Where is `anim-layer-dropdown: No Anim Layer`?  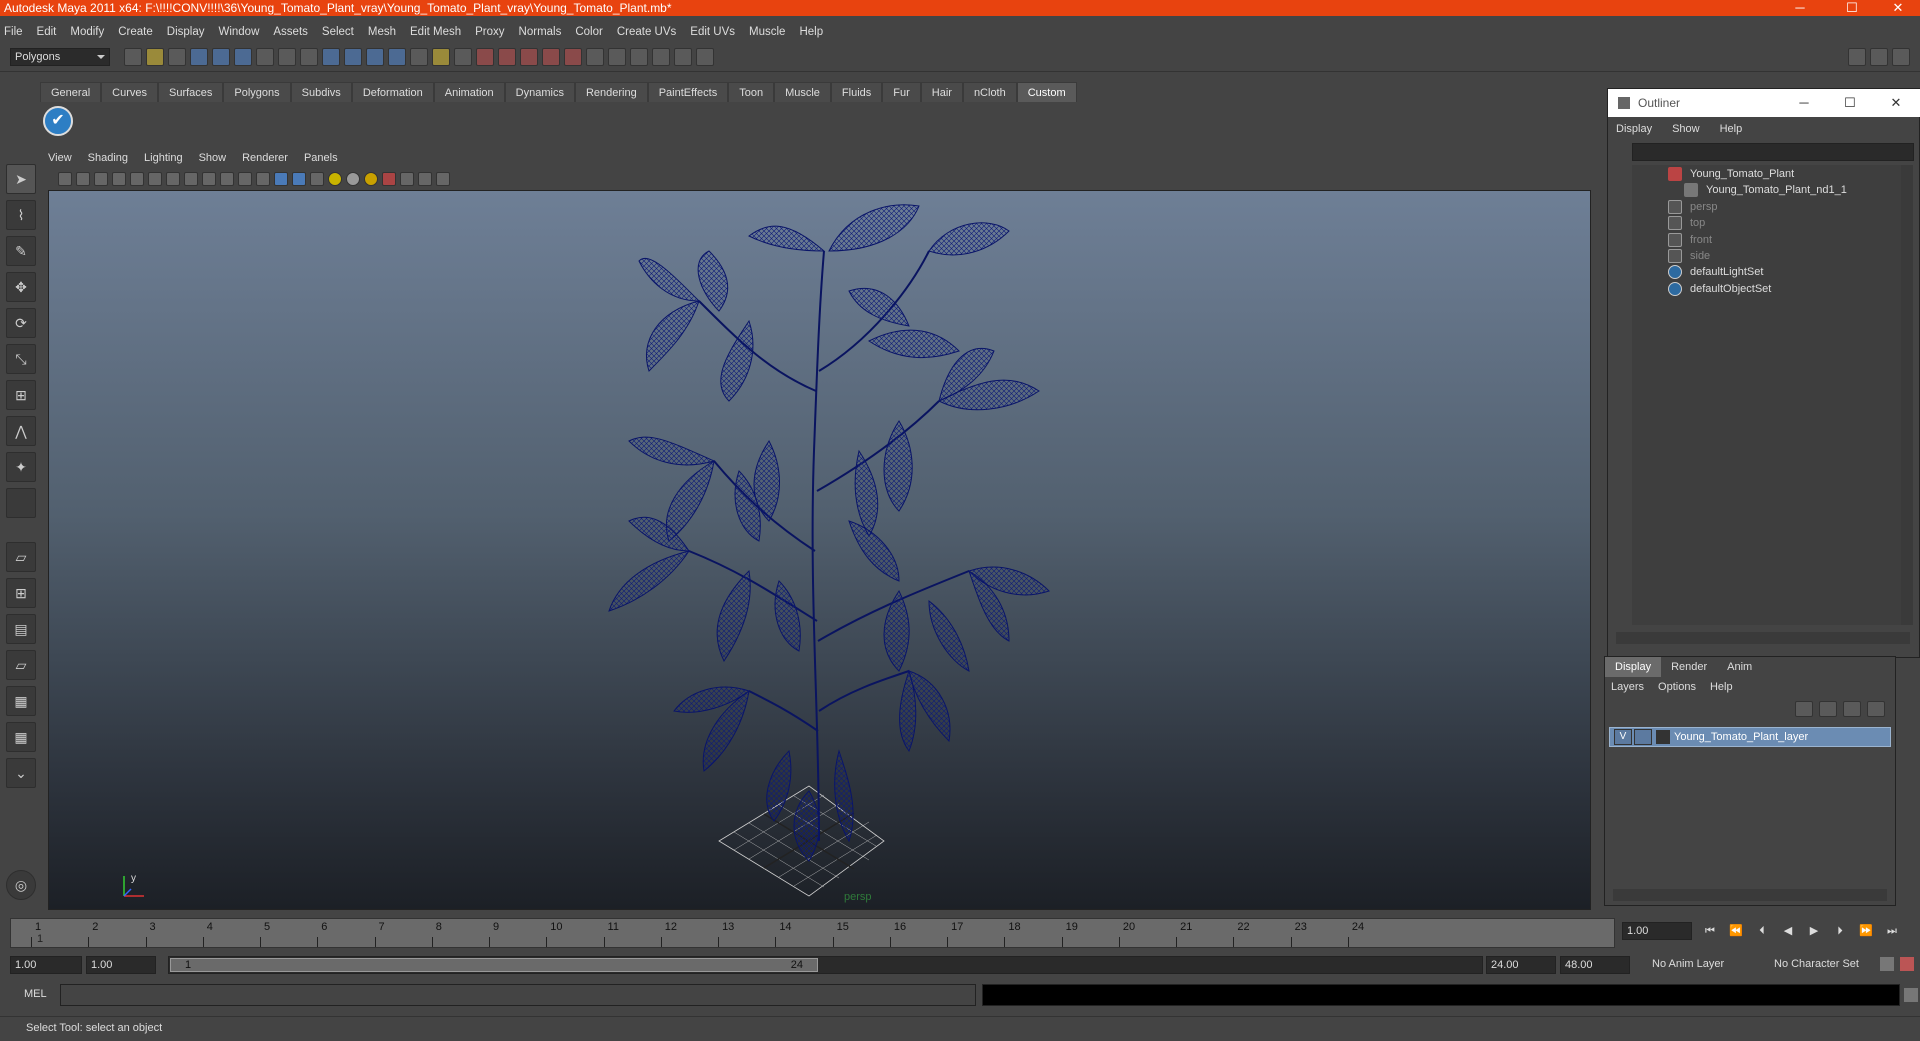
anim-layer-dropdown: No Anim Layer is located at coordinates (1703, 965).